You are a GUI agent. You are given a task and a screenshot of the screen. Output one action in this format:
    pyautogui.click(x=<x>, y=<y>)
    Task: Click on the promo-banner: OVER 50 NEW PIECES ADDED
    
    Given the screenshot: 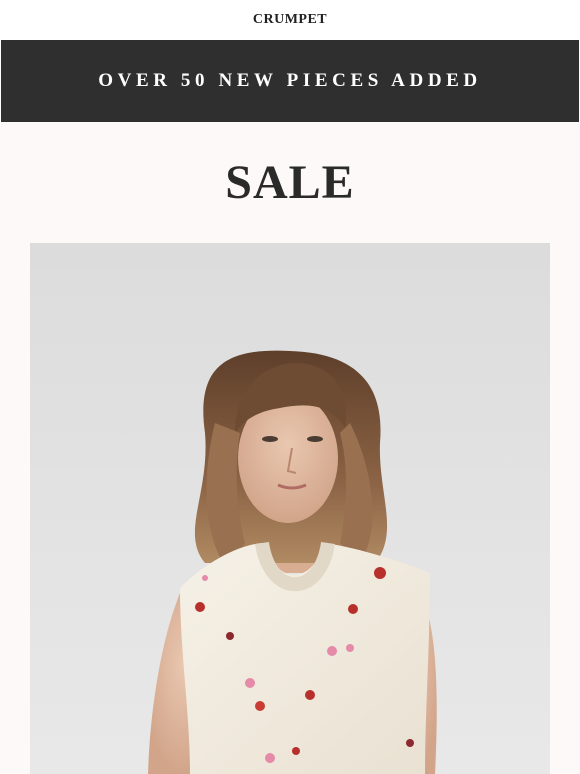 What is the action you would take?
    pyautogui.click(x=290, y=81)
    